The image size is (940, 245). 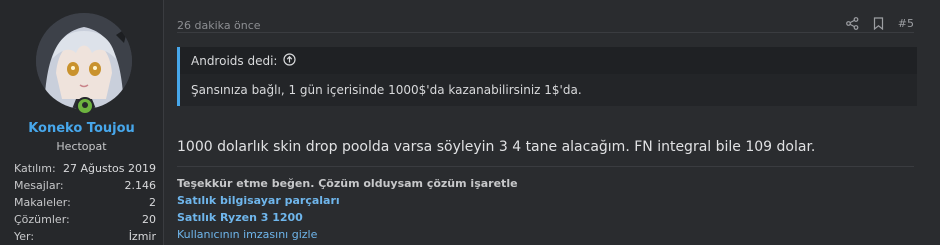 I want to click on avatar, so click(x=84, y=61).